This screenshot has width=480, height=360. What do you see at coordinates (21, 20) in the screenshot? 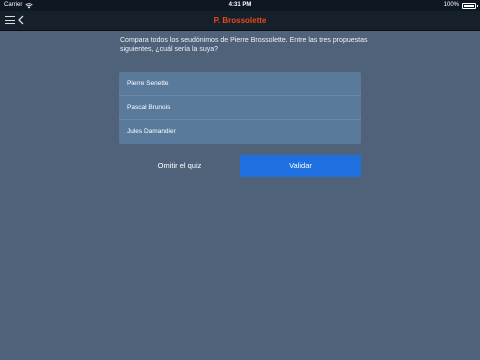
I see `back-icon` at bounding box center [21, 20].